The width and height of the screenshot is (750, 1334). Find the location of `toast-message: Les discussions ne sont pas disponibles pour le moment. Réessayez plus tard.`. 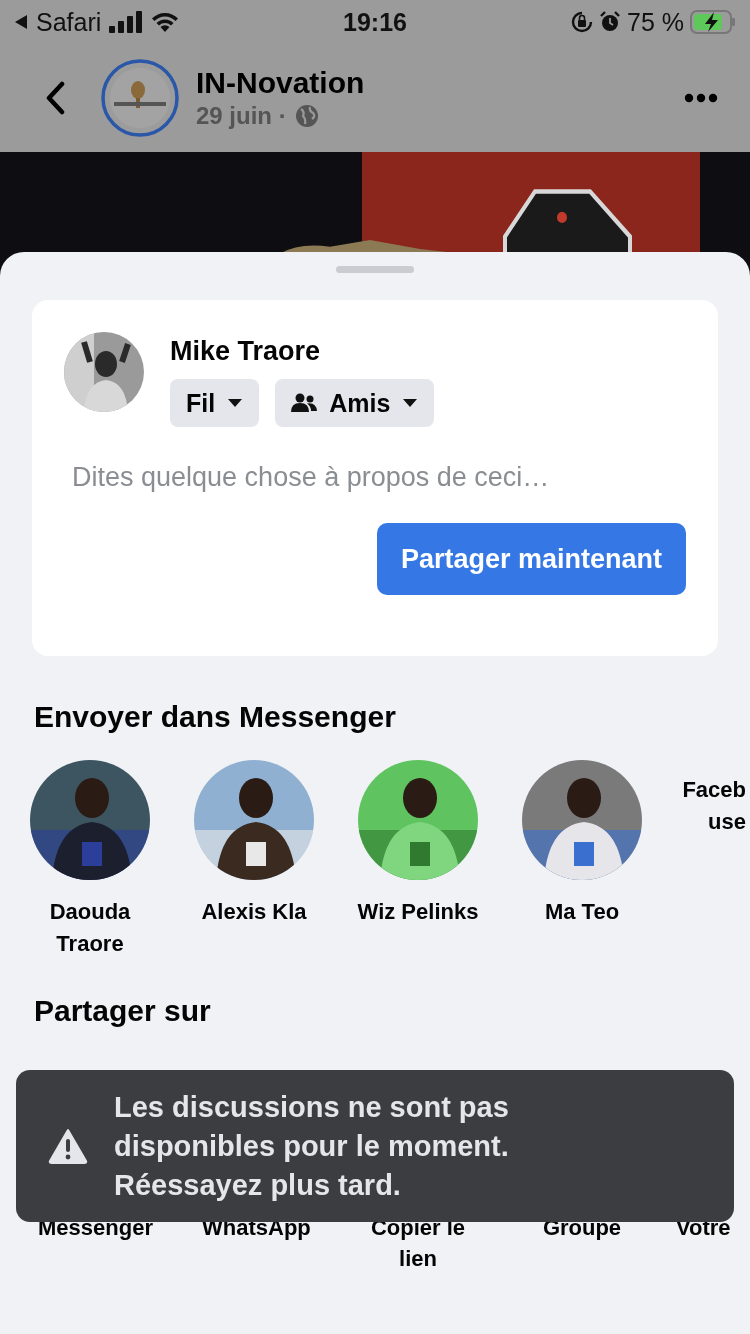

toast-message: Les discussions ne sont pas disponibles pour le moment. Réessayez plus tard. is located at coordinates (312, 1146).